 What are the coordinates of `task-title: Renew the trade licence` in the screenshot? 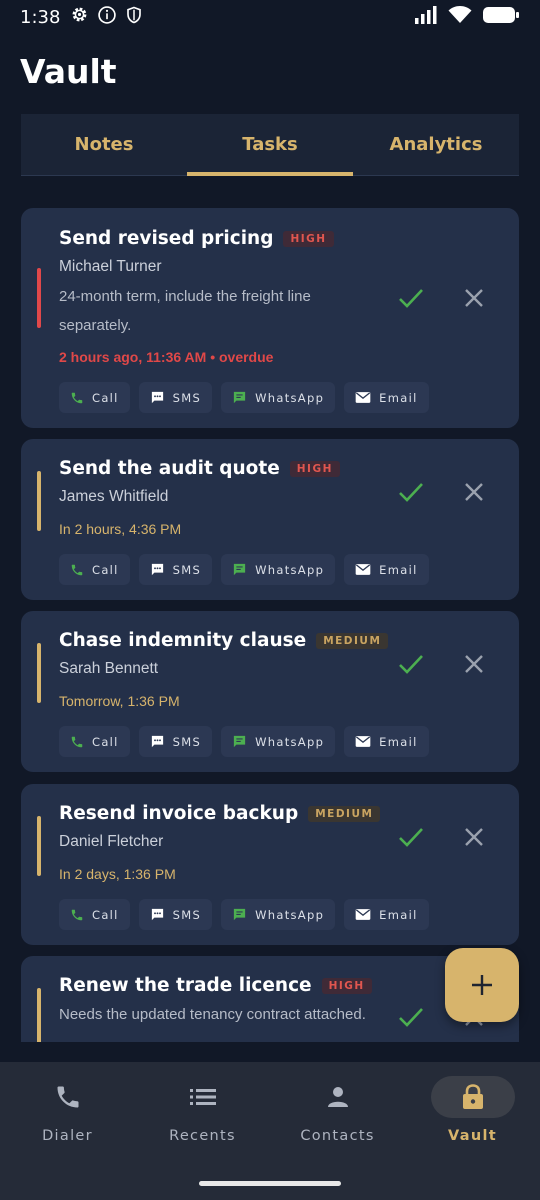 It's located at (185, 985).